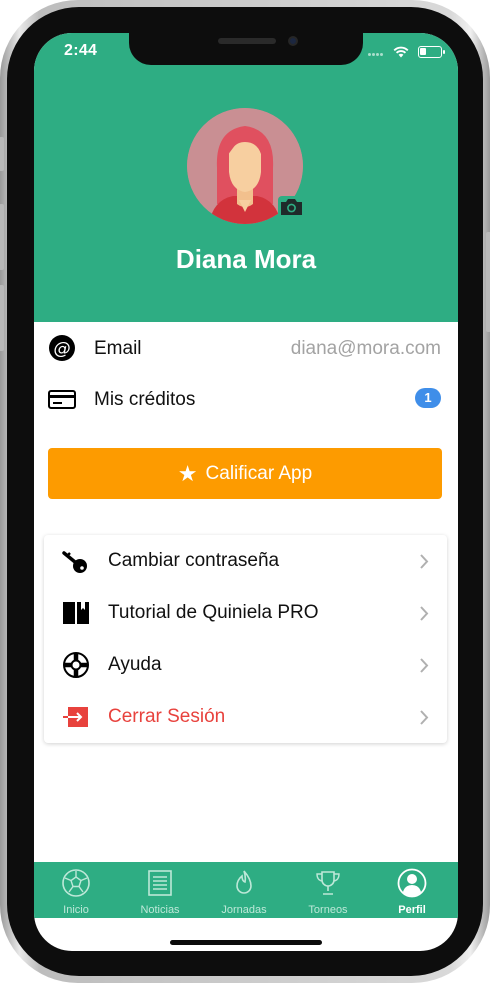  What do you see at coordinates (145, 399) in the screenshot?
I see `credits-label: Mis créditos` at bounding box center [145, 399].